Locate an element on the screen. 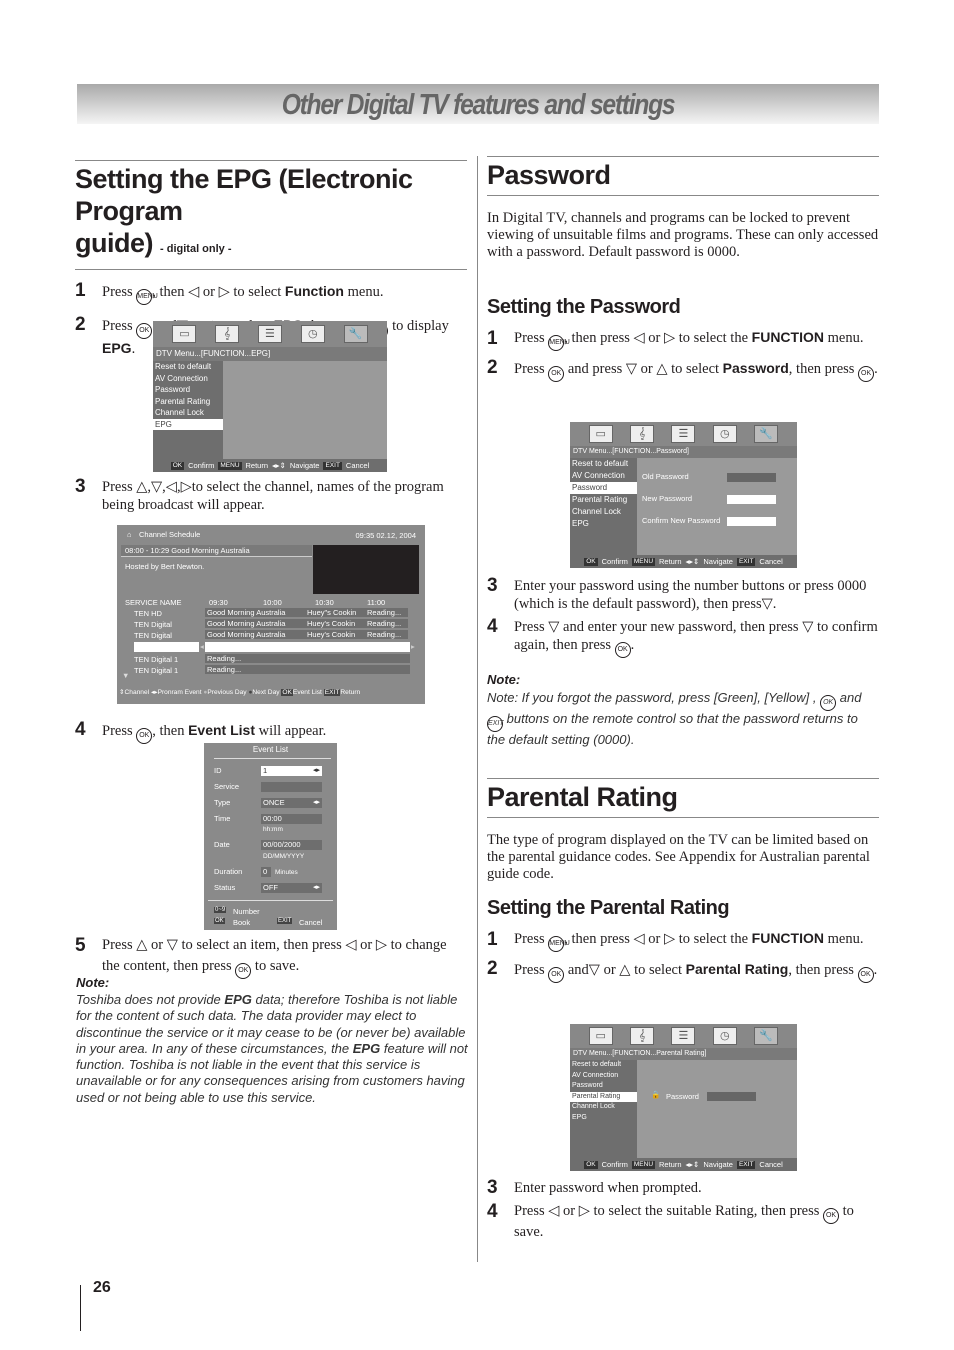  epg-step-4: 4 Press OK, then Event List will appear. is located at coordinates (271, 732).